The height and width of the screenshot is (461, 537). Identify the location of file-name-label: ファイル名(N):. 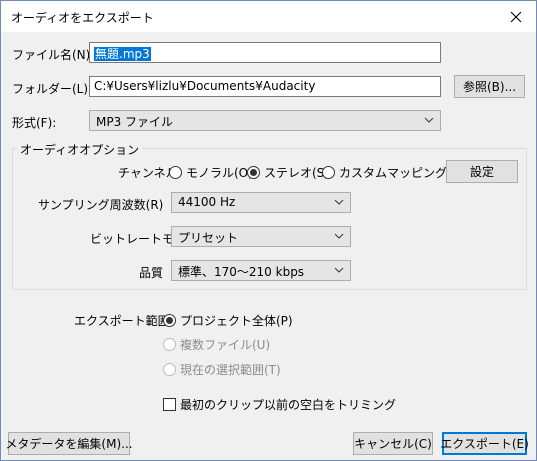
(53, 55).